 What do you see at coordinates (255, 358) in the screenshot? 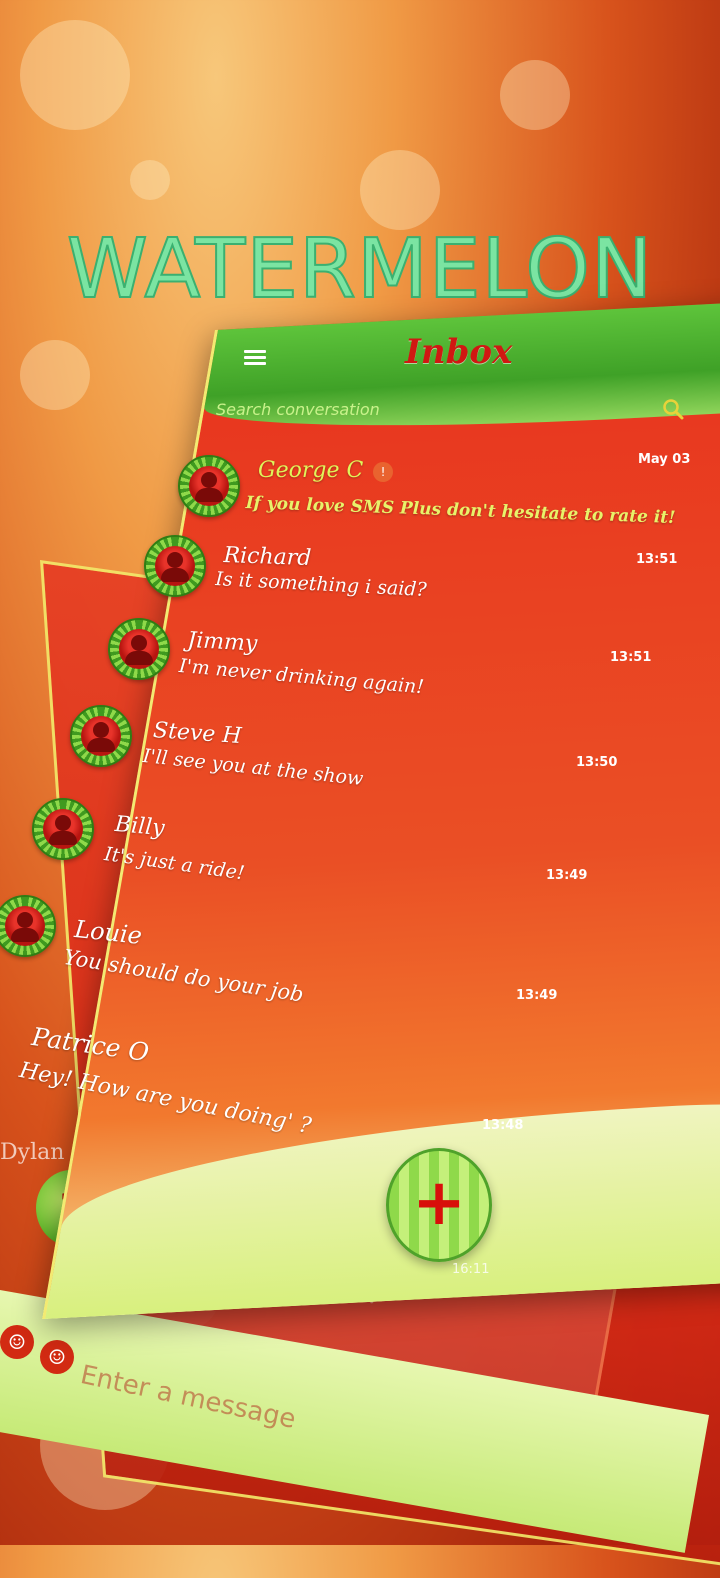
I see `menu-icon` at bounding box center [255, 358].